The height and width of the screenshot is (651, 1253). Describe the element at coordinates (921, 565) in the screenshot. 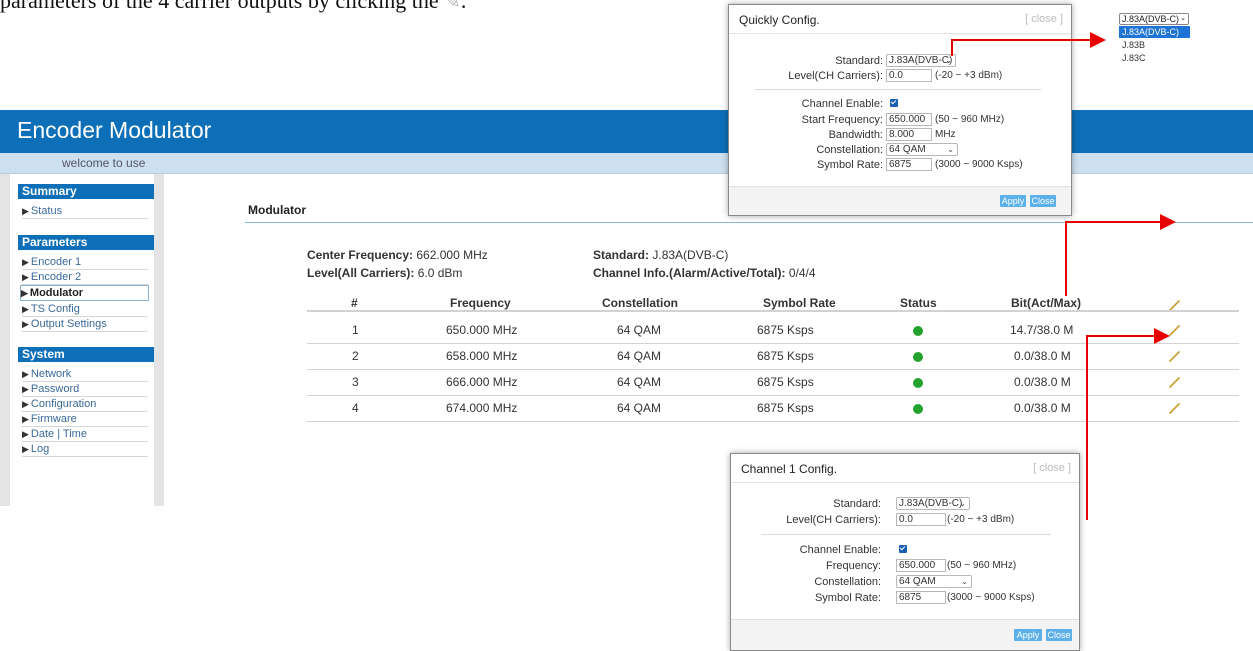

I see `frequency-input: 650.000` at that location.